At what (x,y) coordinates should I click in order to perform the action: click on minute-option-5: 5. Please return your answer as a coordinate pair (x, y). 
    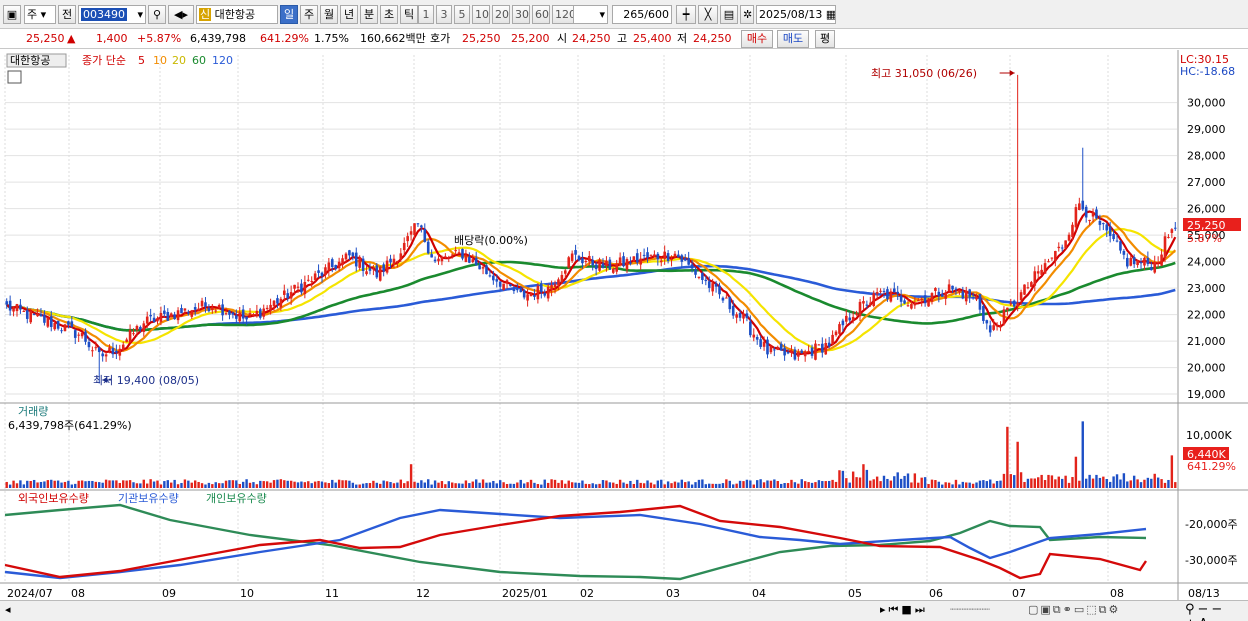
    Looking at the image, I should click on (462, 14).